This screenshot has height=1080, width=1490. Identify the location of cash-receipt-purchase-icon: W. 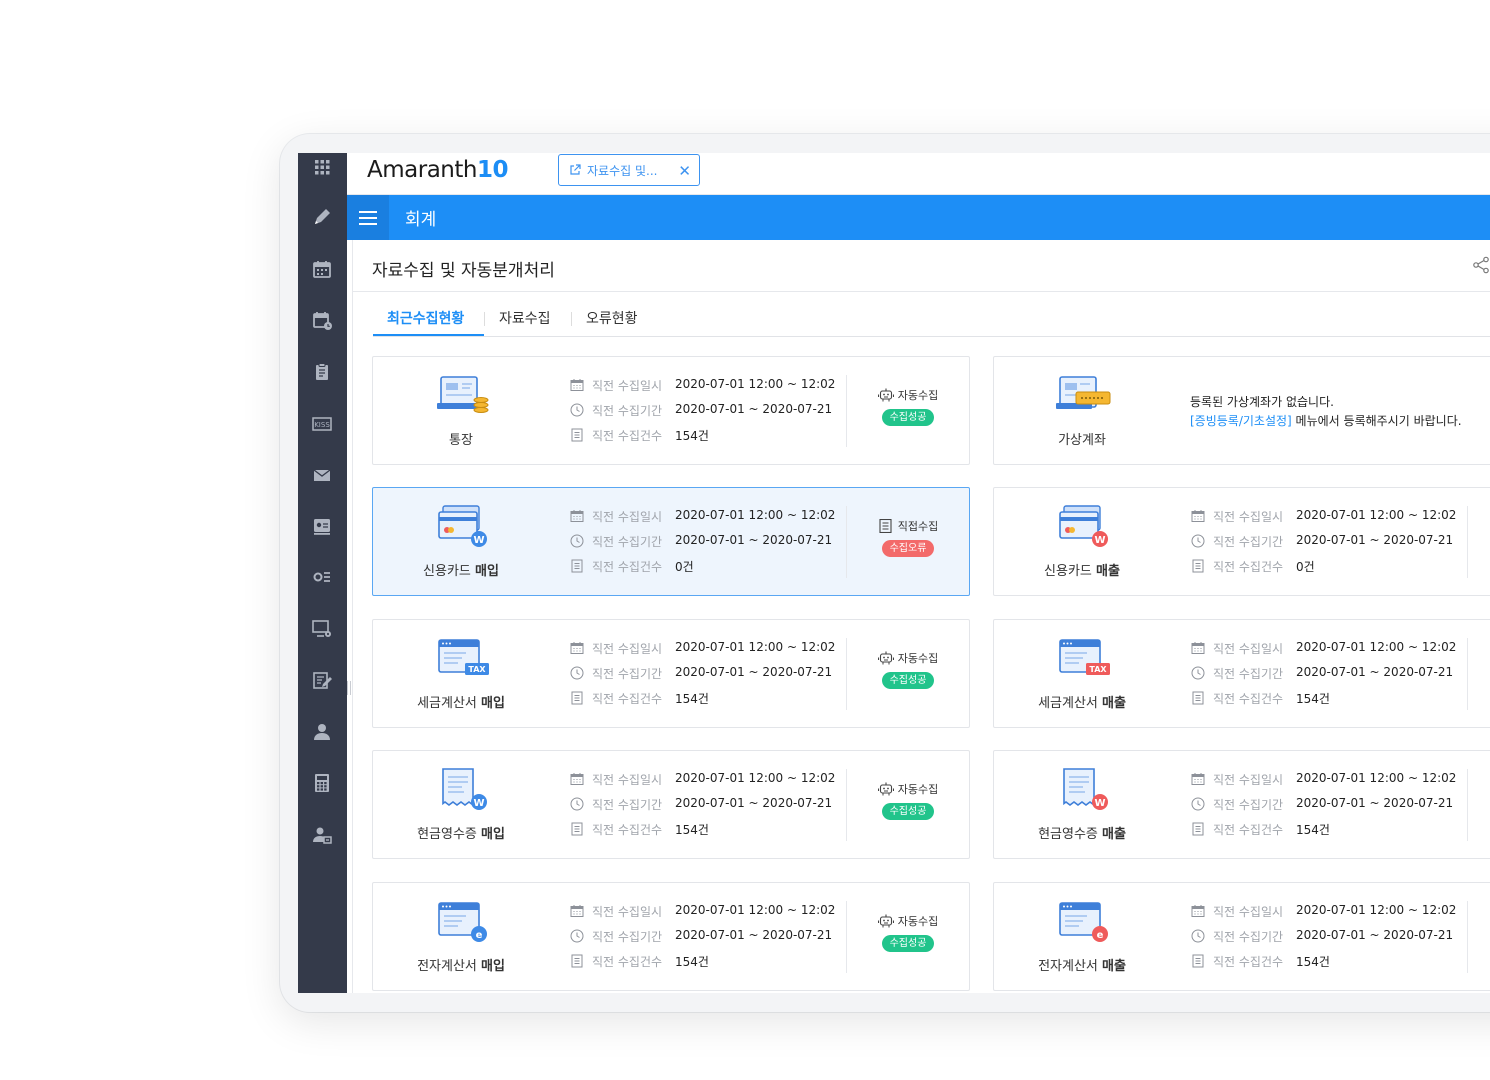
(463, 791).